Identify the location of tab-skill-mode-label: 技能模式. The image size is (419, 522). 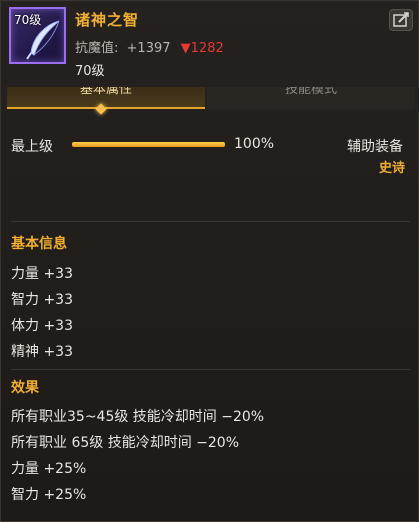
(310, 92).